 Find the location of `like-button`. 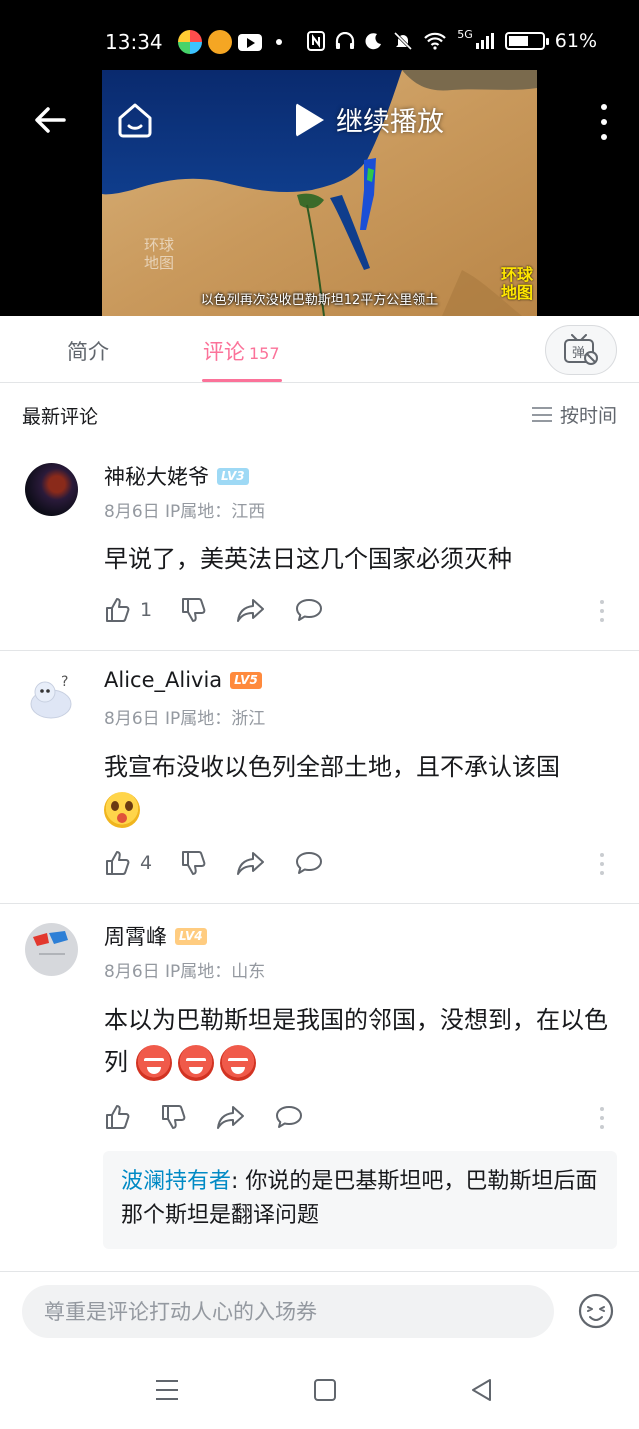

like-button is located at coordinates (118, 1117).